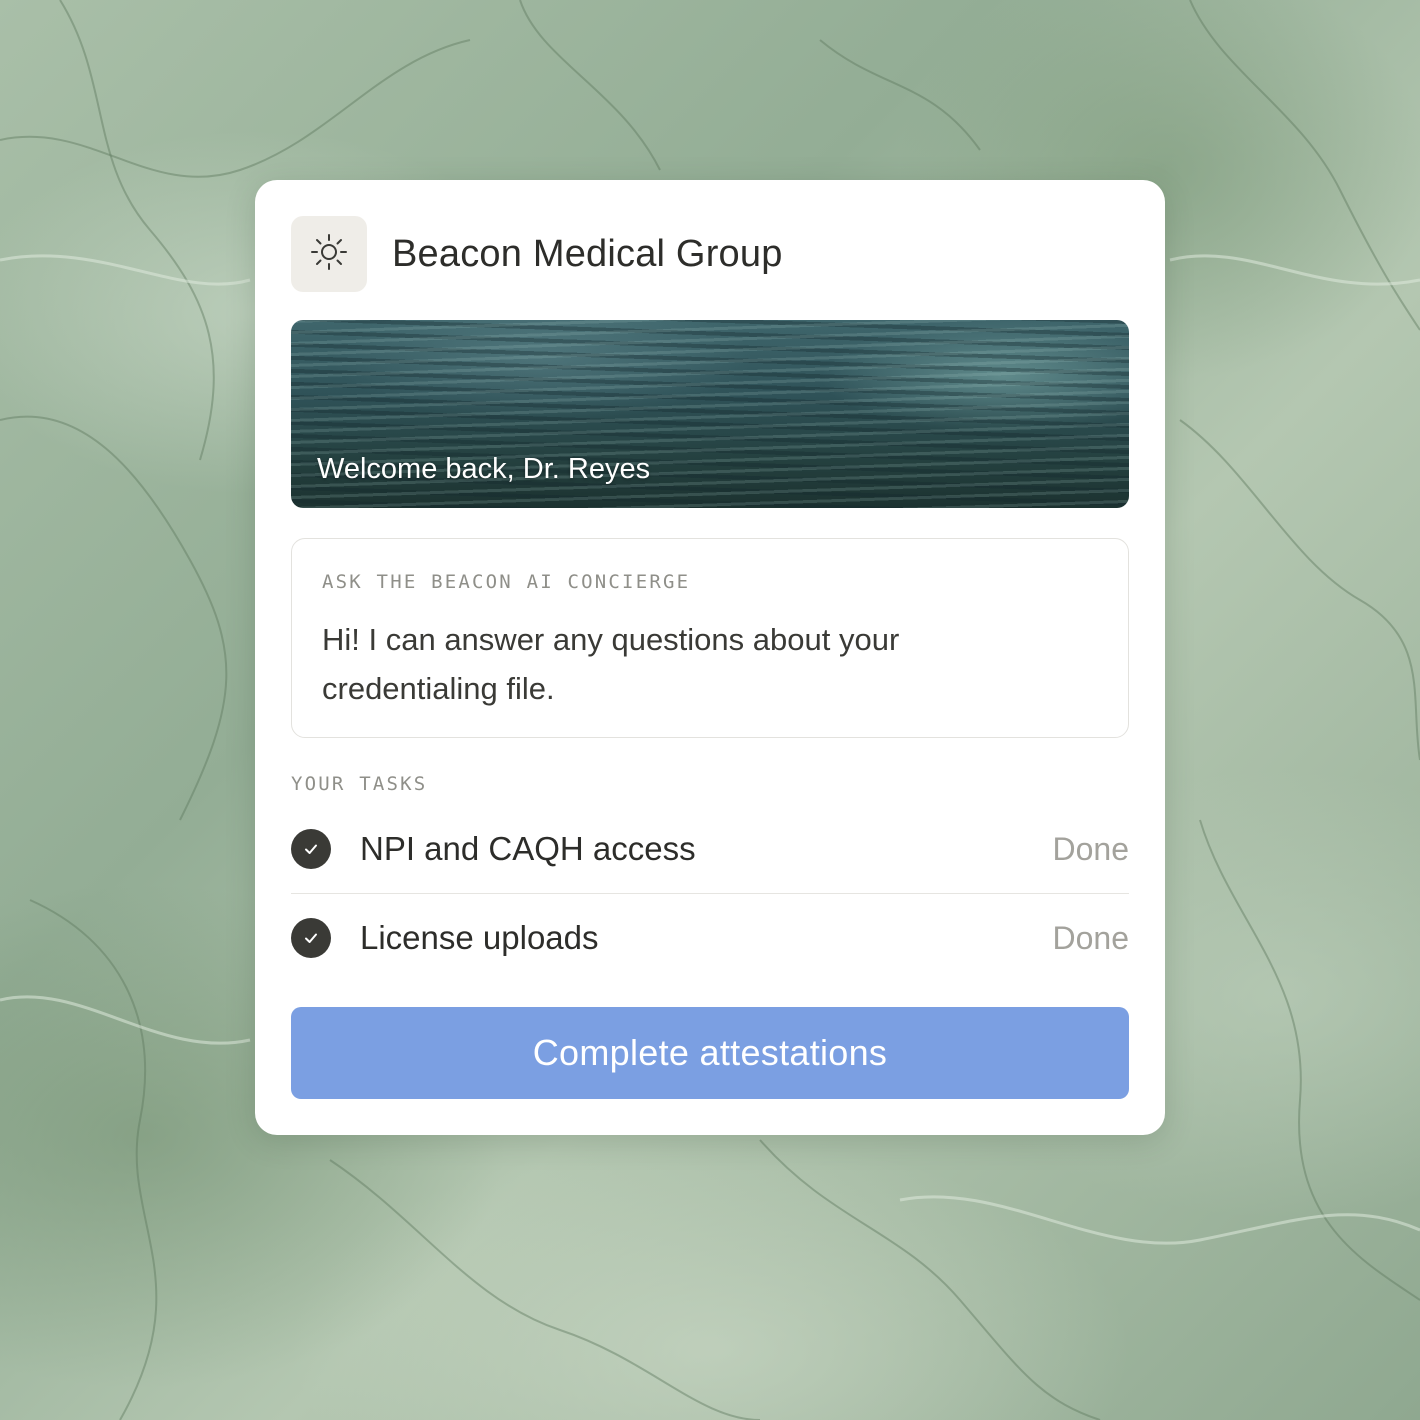 Image resolution: width=1420 pixels, height=1420 pixels. Describe the element at coordinates (506, 582) in the screenshot. I see `concierge-label: ASK THE BEACON AI CONCIERGE` at that location.